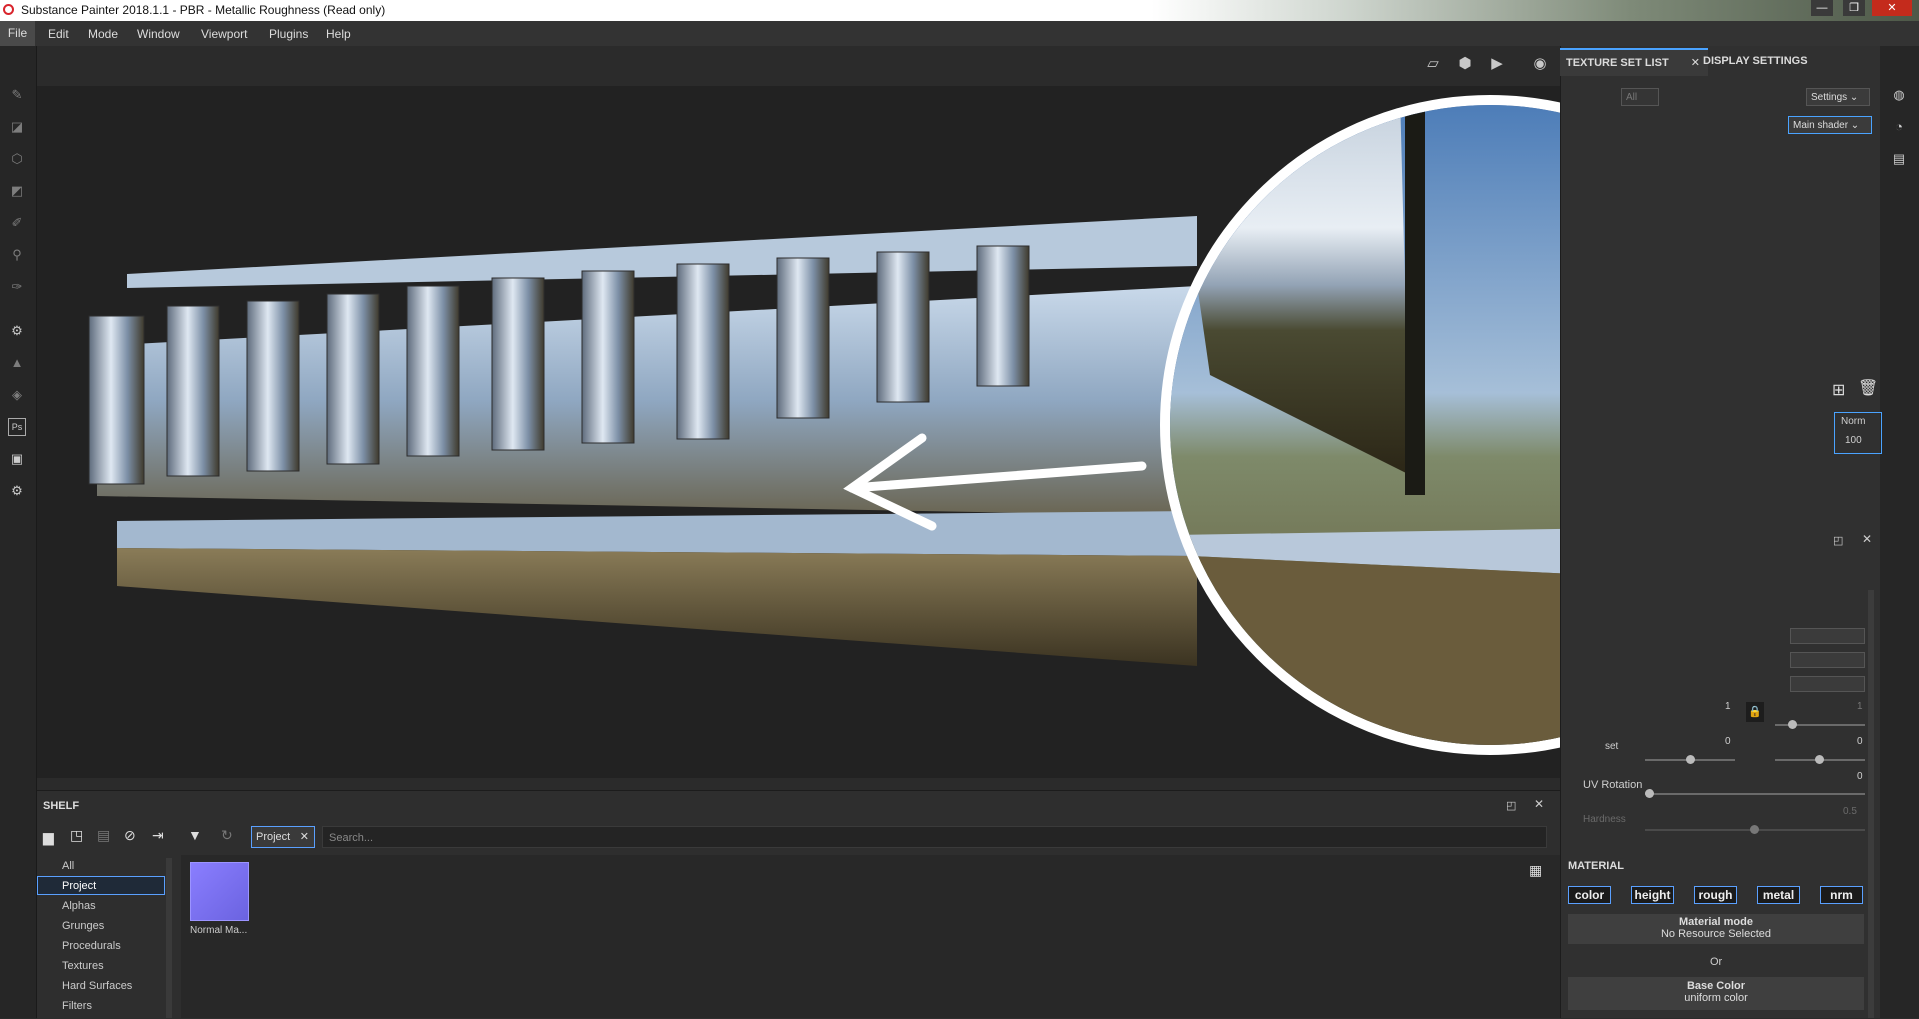  I want to click on settings-icon: ⚙, so click(17, 491).